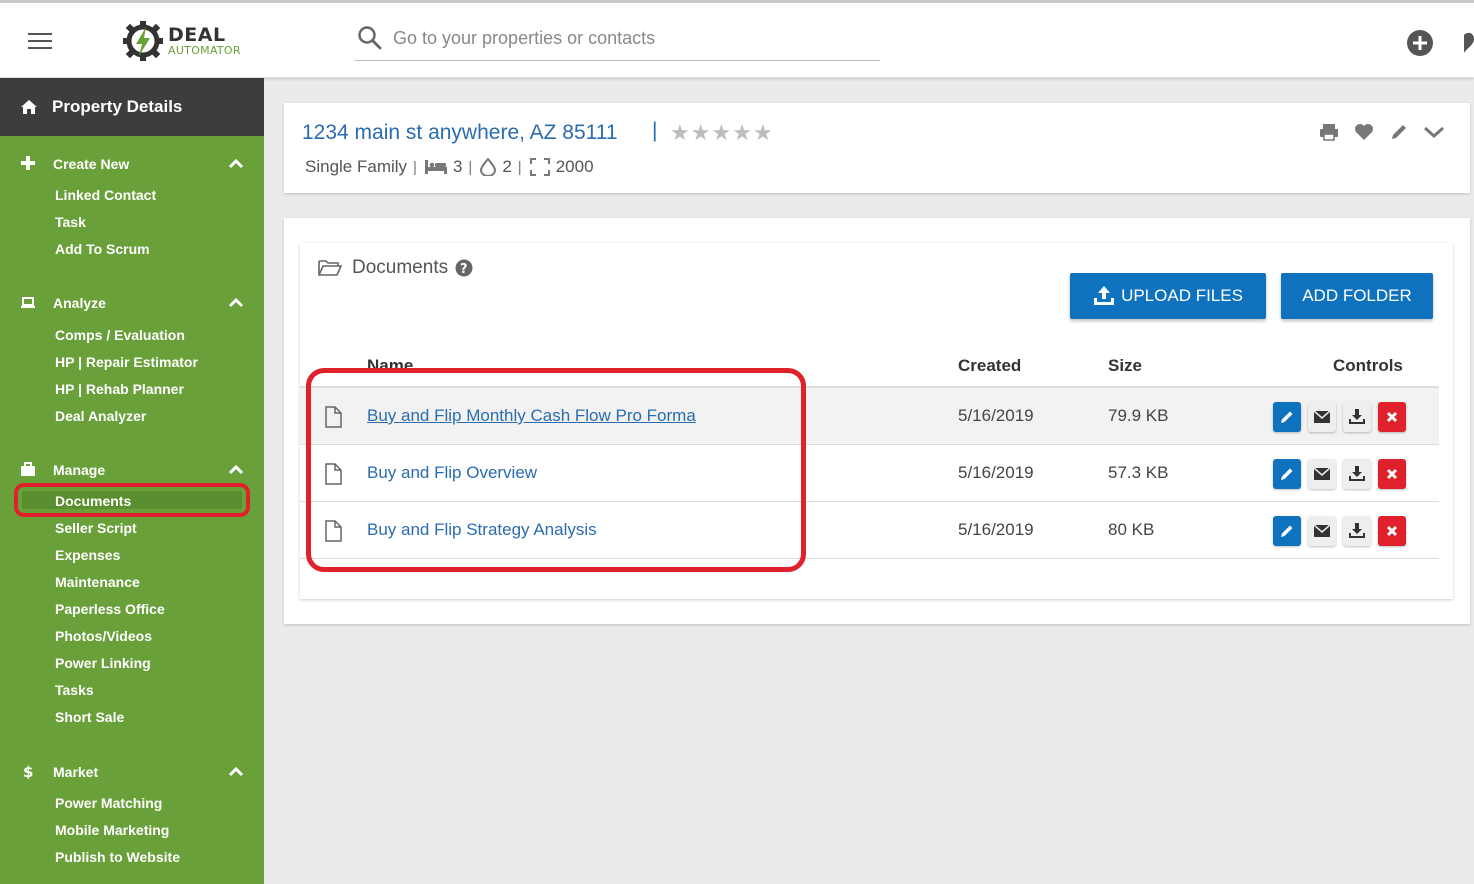 The height and width of the screenshot is (884, 1474). Describe the element at coordinates (132, 500) in the screenshot. I see `annotation-highlight-documents` at that location.